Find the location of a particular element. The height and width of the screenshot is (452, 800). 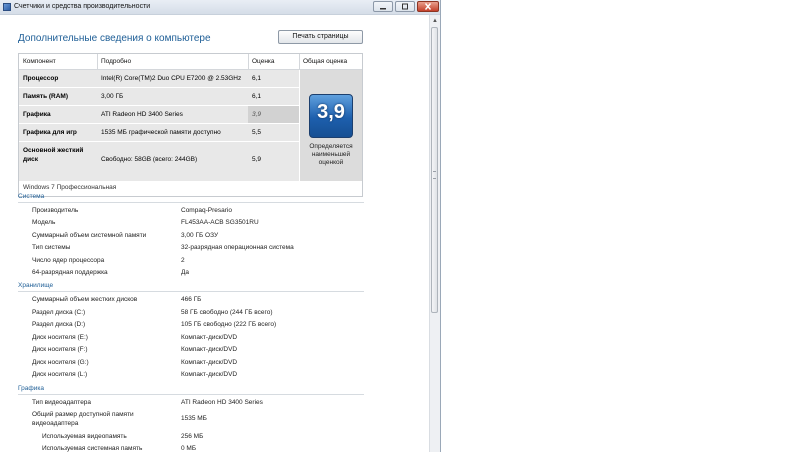

section-heading-storage: Хранилище is located at coordinates (36, 285).